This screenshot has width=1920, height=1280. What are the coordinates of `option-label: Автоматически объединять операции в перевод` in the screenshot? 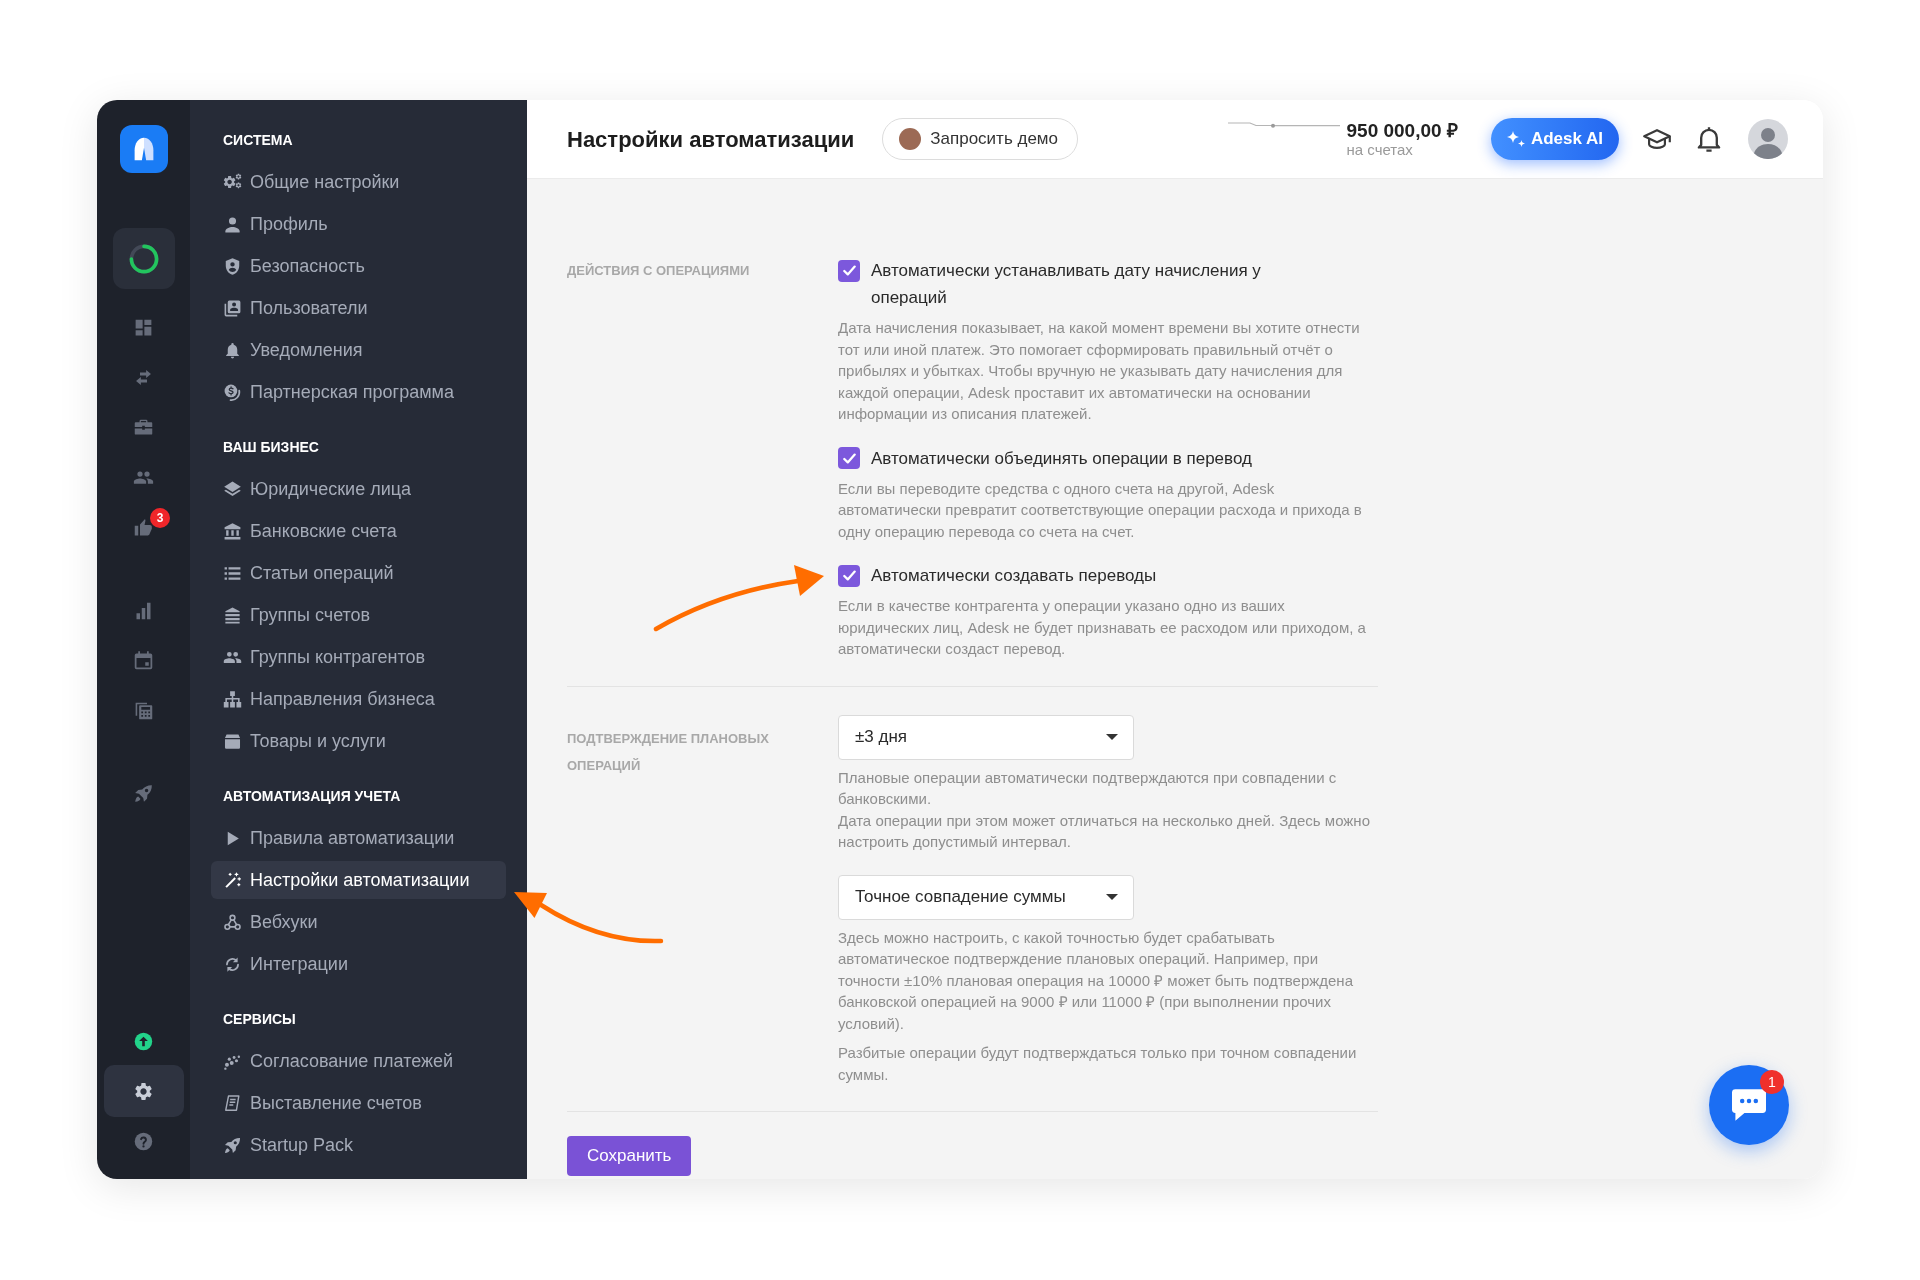 It's located at (1061, 458).